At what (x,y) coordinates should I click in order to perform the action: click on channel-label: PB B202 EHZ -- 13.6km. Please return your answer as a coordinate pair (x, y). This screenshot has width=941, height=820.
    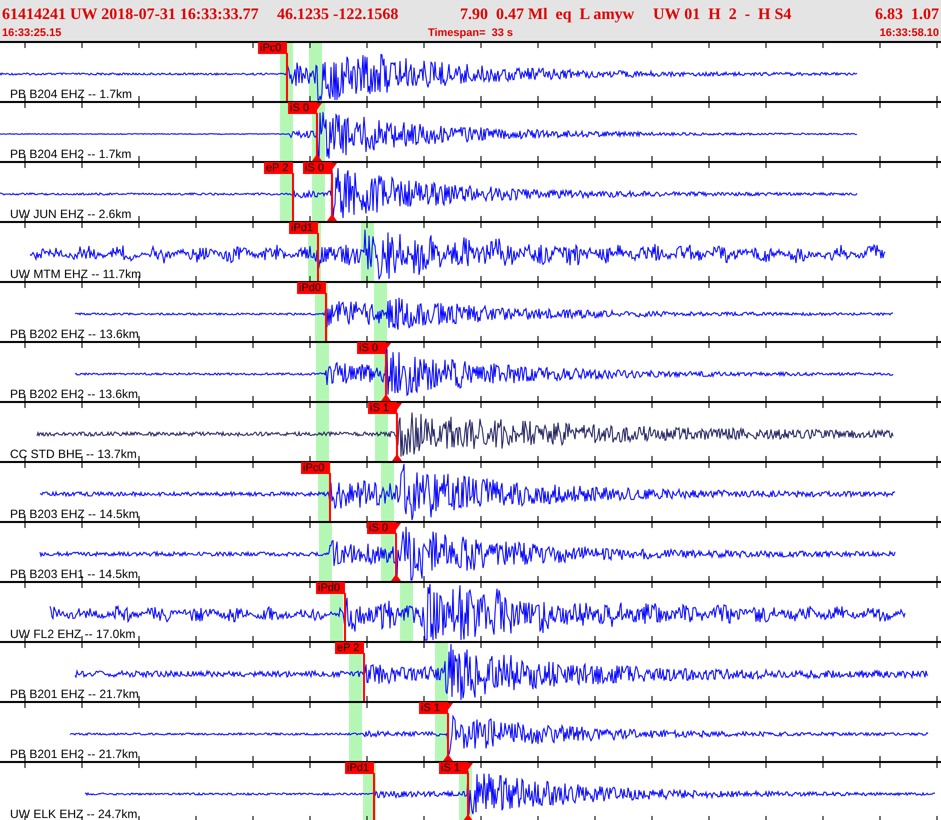
    Looking at the image, I should click on (74, 334).